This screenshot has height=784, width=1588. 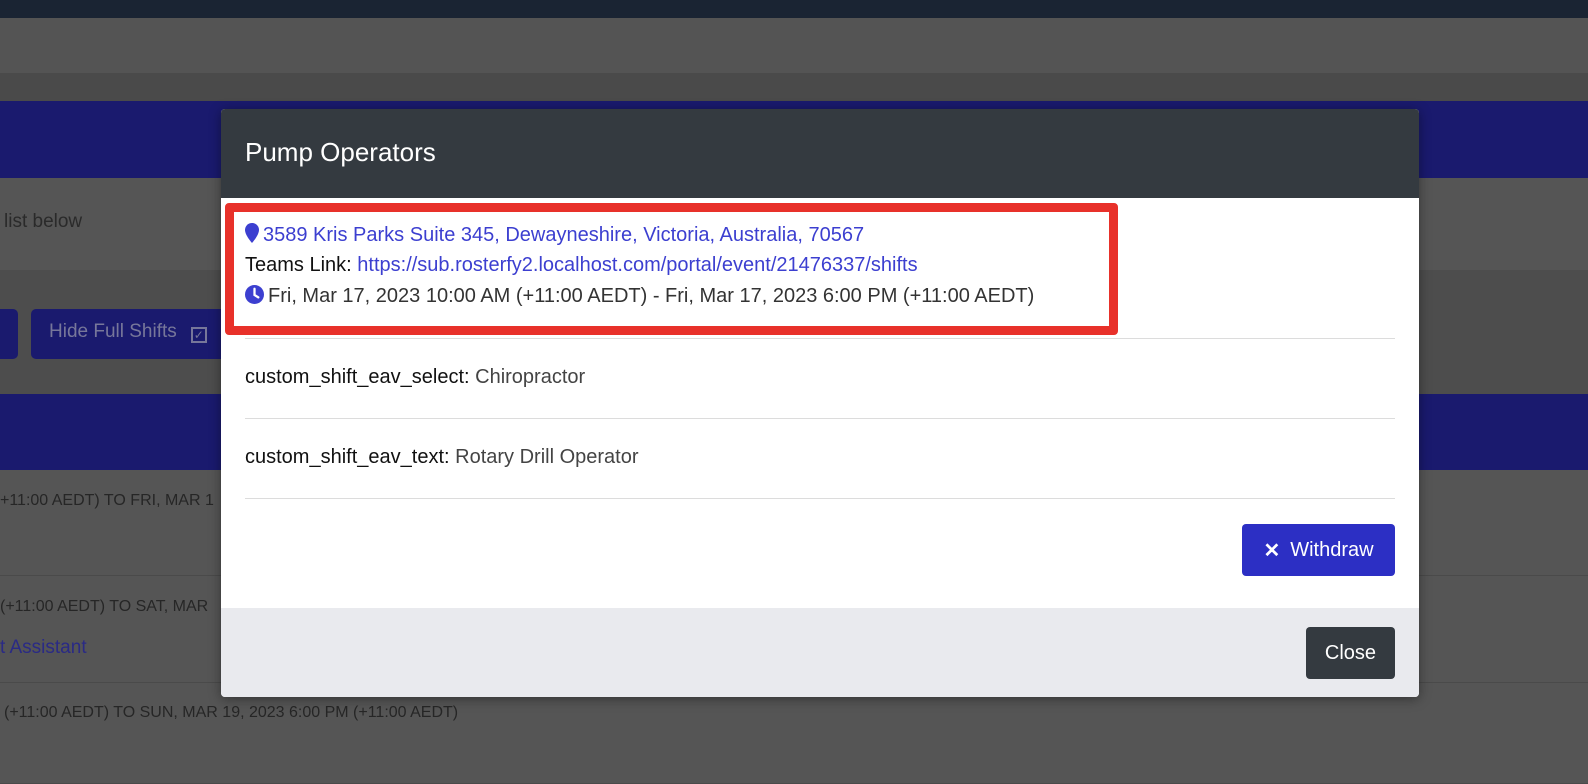 I want to click on list-item, so click(x=794, y=733).